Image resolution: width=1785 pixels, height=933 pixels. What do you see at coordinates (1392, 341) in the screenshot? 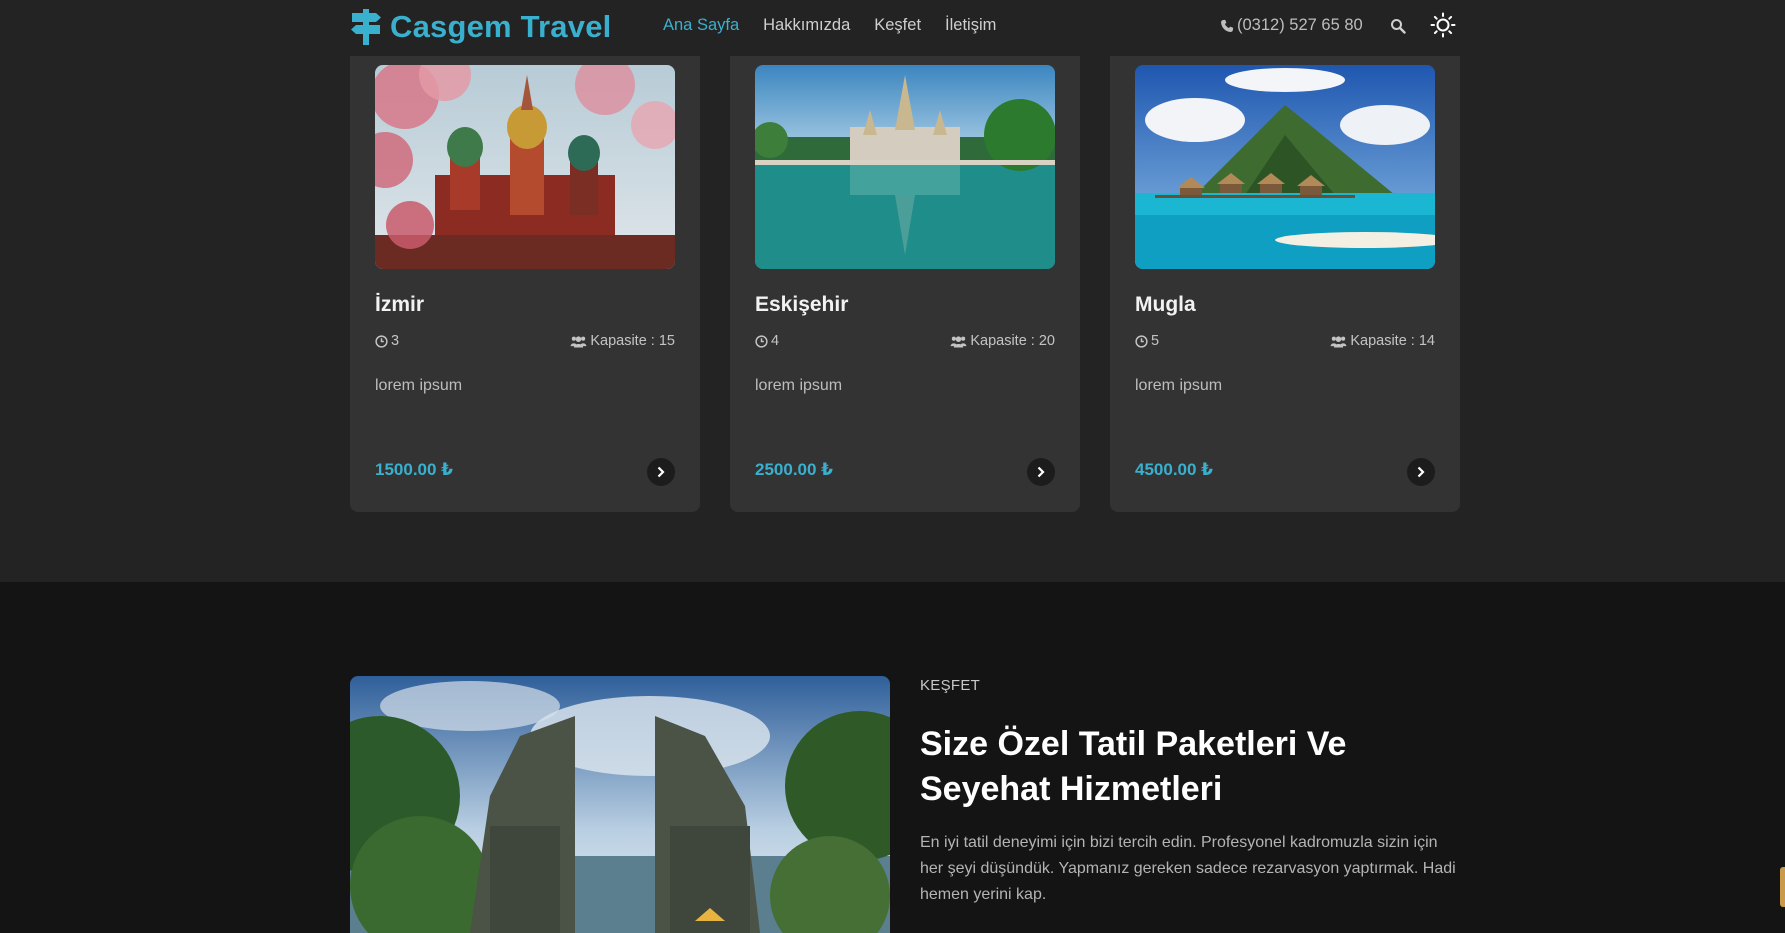
I see `tour-capacity-value: Kapasite : 14` at bounding box center [1392, 341].